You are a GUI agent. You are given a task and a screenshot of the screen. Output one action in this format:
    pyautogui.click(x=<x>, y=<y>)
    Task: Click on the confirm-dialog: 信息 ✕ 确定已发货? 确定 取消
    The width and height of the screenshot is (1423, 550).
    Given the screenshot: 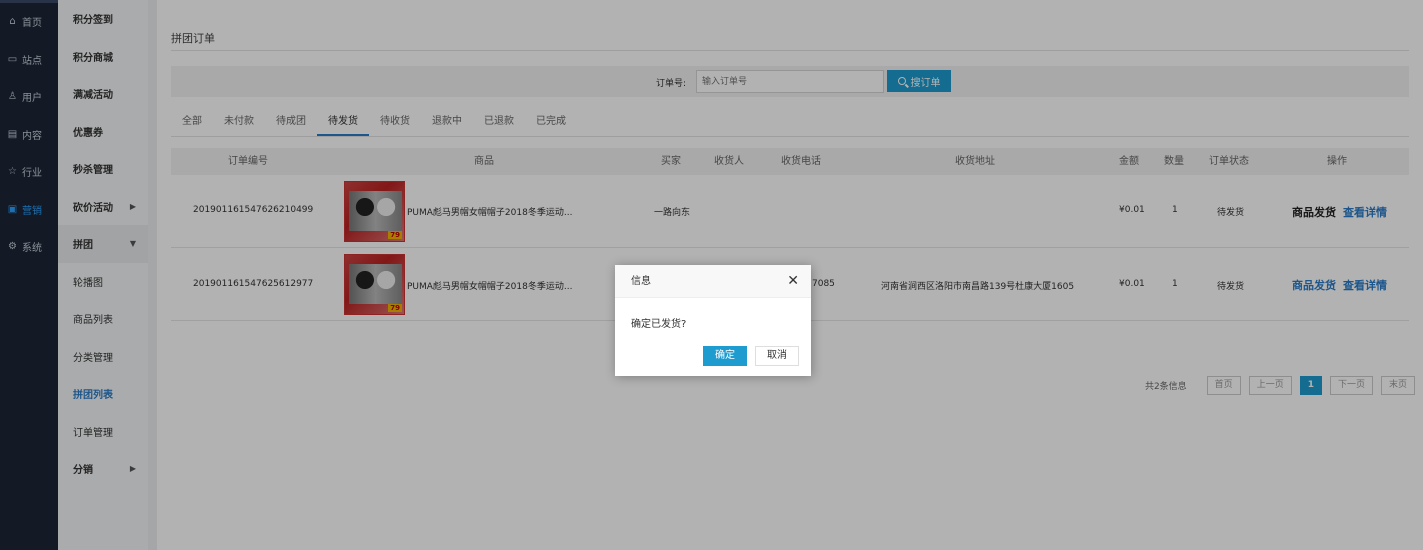 What is the action you would take?
    pyautogui.click(x=713, y=320)
    